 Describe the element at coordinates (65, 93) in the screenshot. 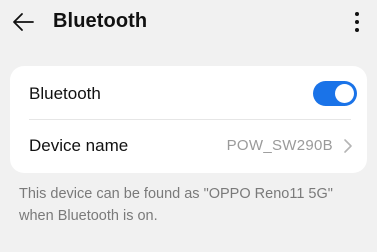

I see `bluetooth-label: Bluetooth` at that location.